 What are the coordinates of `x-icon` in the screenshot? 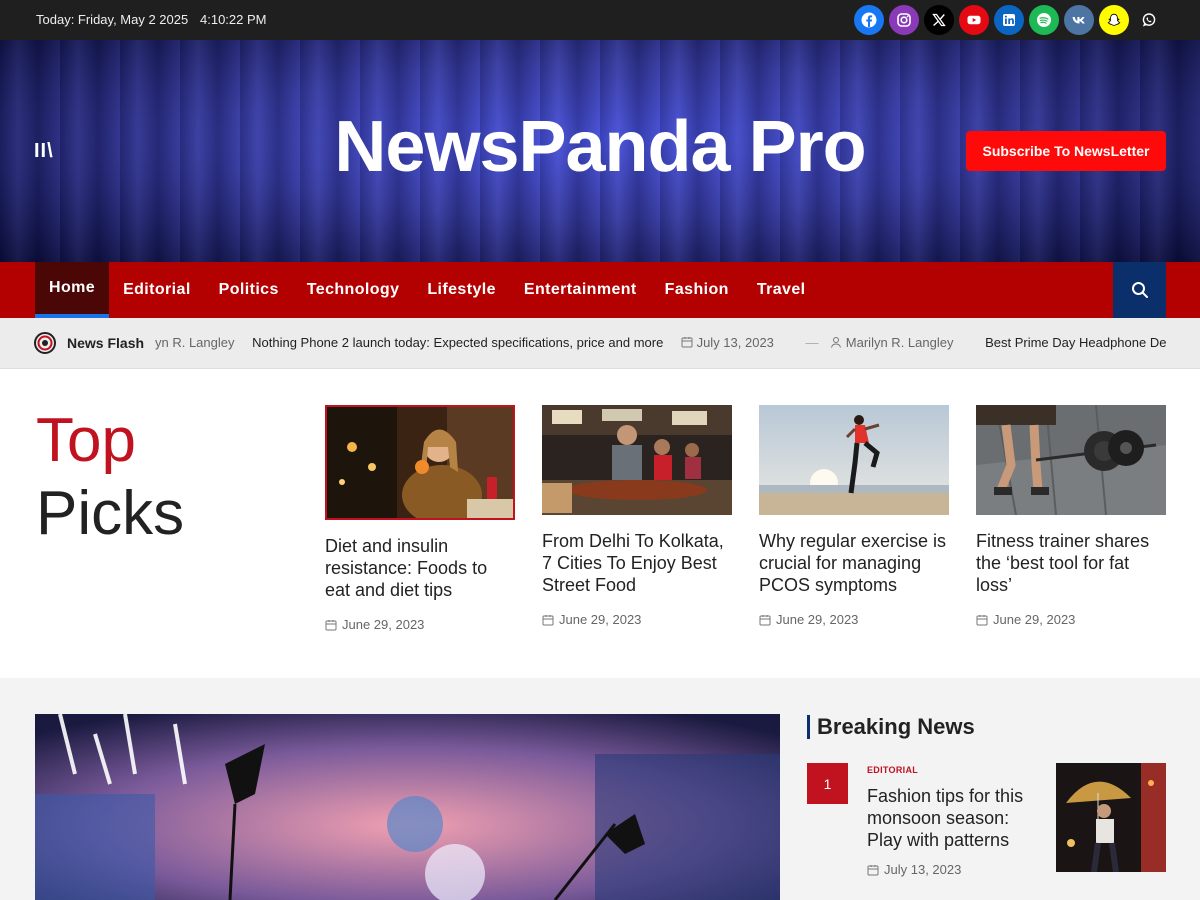 It's located at (939, 20).